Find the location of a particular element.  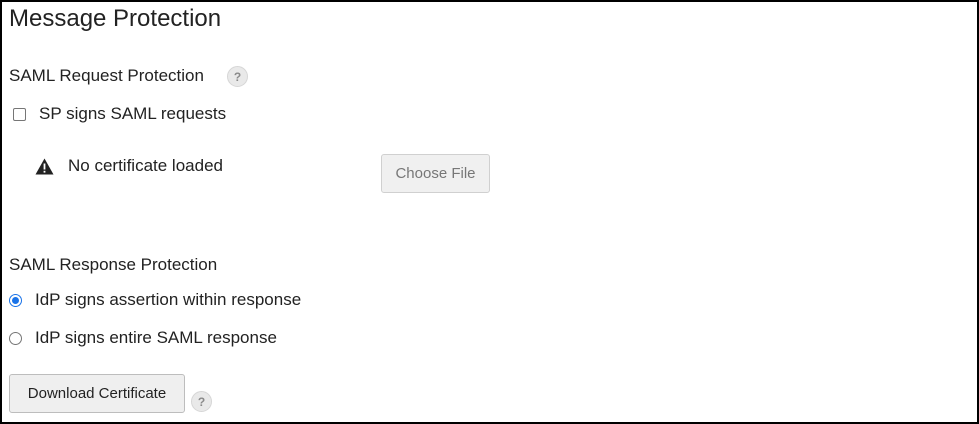

sp-signs-requests-option: SP signs SAML requests is located at coordinates (117, 114).